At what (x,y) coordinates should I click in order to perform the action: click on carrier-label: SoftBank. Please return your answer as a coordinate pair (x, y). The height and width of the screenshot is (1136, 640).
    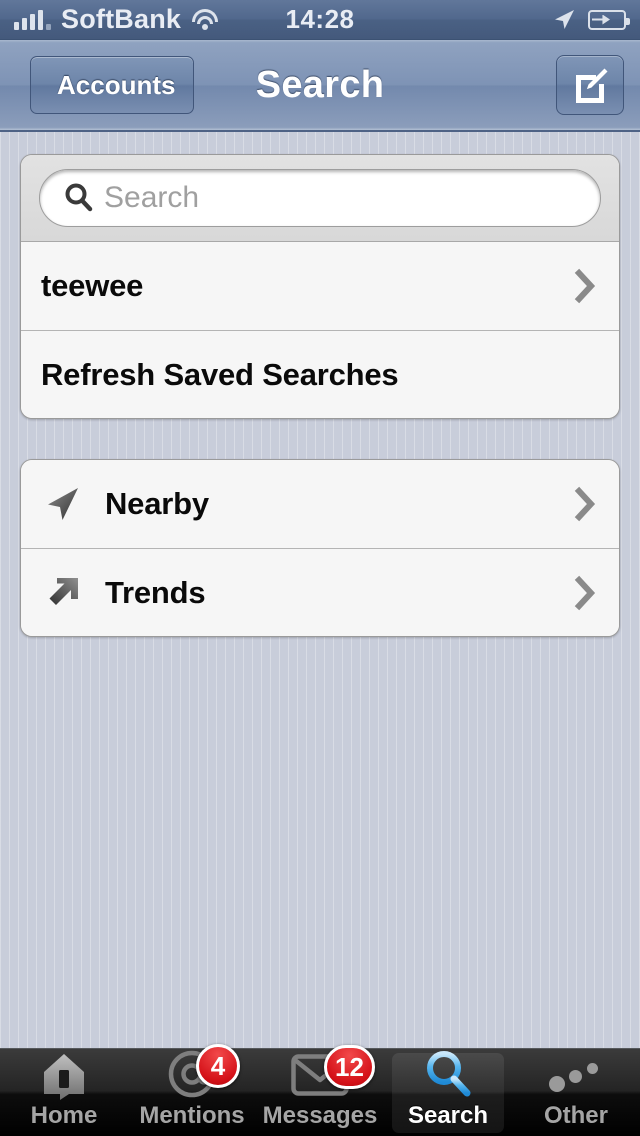
    Looking at the image, I should click on (121, 19).